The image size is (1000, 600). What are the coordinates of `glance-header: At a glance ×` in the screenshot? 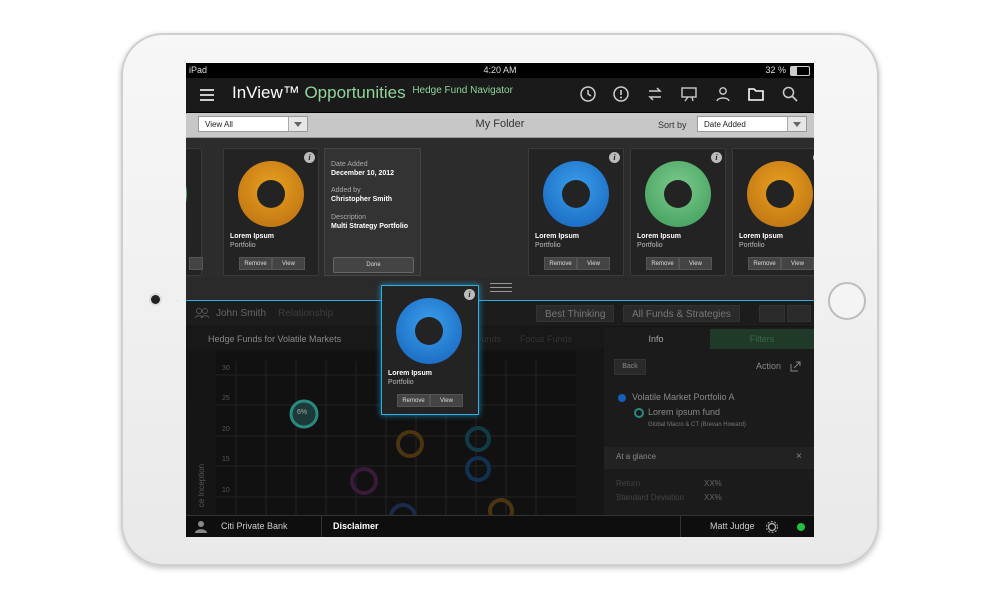 It's located at (709, 458).